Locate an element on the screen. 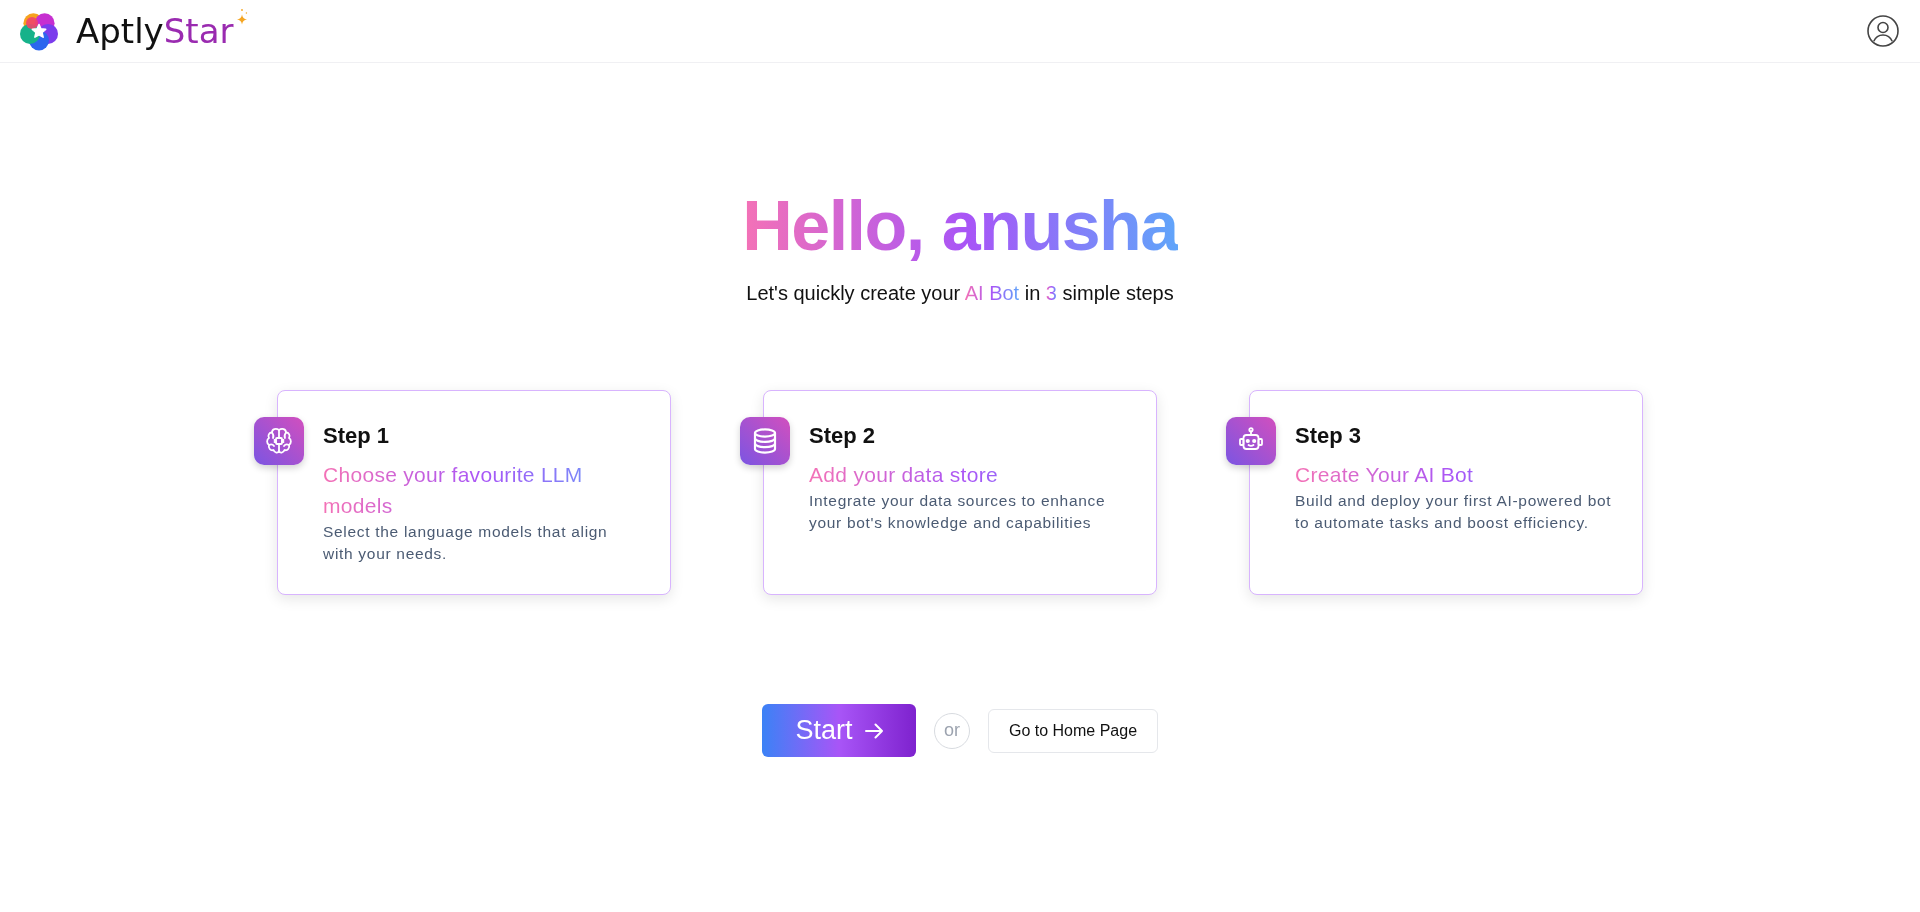 This screenshot has height=912, width=1920. step-title: Step 1 is located at coordinates (357, 436).